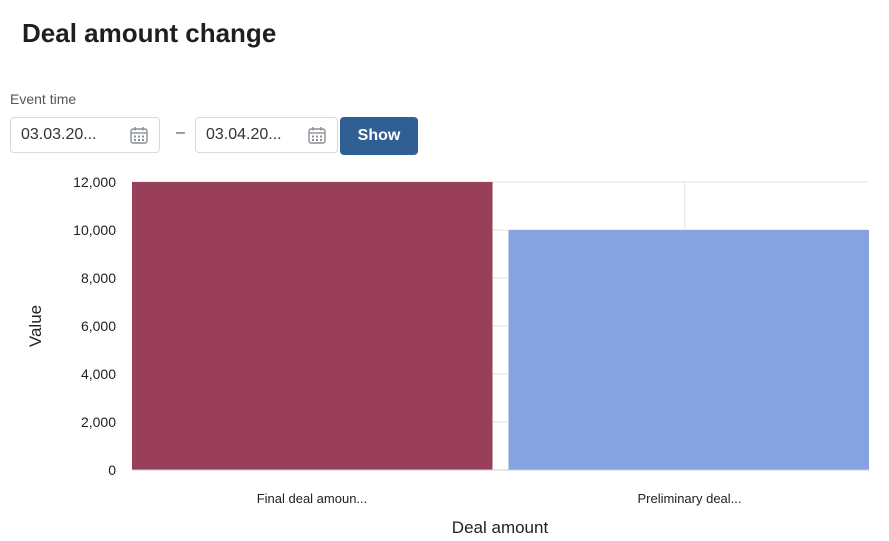 The width and height of the screenshot is (889, 541). What do you see at coordinates (94, 230) in the screenshot?
I see `y-tick-label: 10,000` at bounding box center [94, 230].